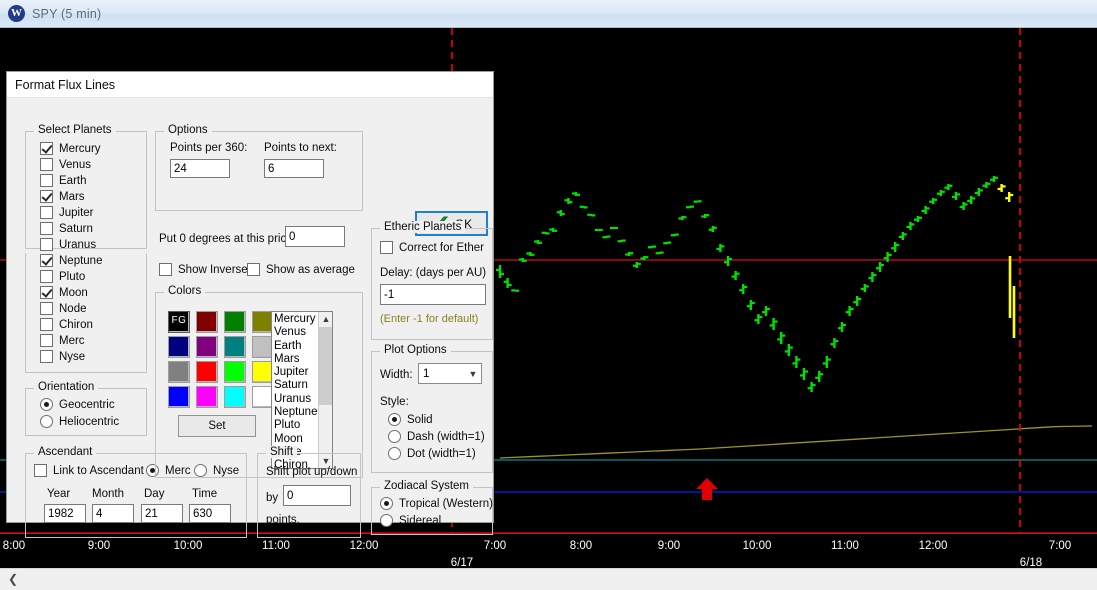 This screenshot has height=590, width=1097. What do you see at coordinates (205, 494) in the screenshot?
I see `time-label: Time` at bounding box center [205, 494].